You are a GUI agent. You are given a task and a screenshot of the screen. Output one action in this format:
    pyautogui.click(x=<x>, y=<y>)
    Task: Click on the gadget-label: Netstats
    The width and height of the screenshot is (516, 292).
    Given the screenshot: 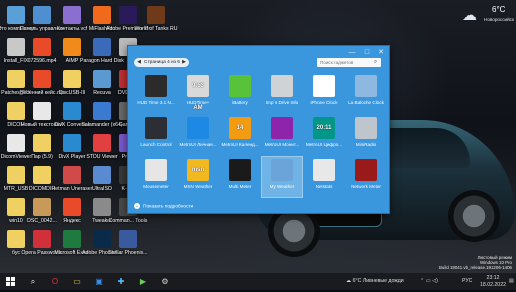 What is the action you would take?
    pyautogui.click(x=324, y=186)
    